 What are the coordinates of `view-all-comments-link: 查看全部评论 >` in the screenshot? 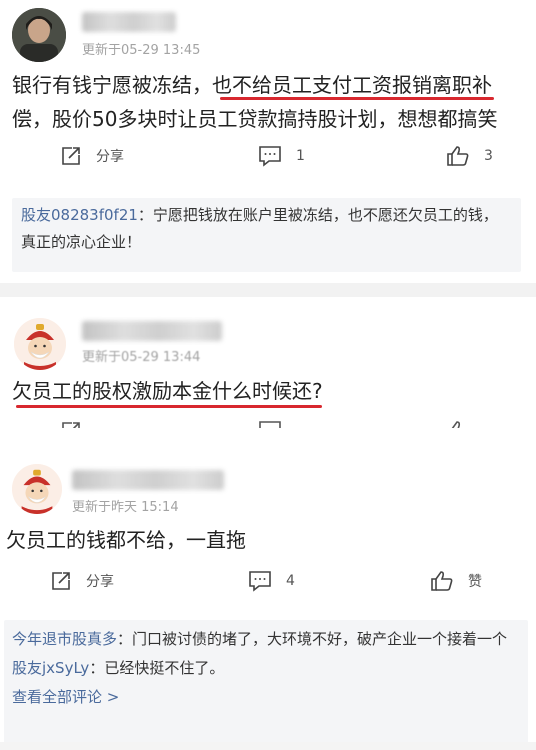 It's located at (264, 697).